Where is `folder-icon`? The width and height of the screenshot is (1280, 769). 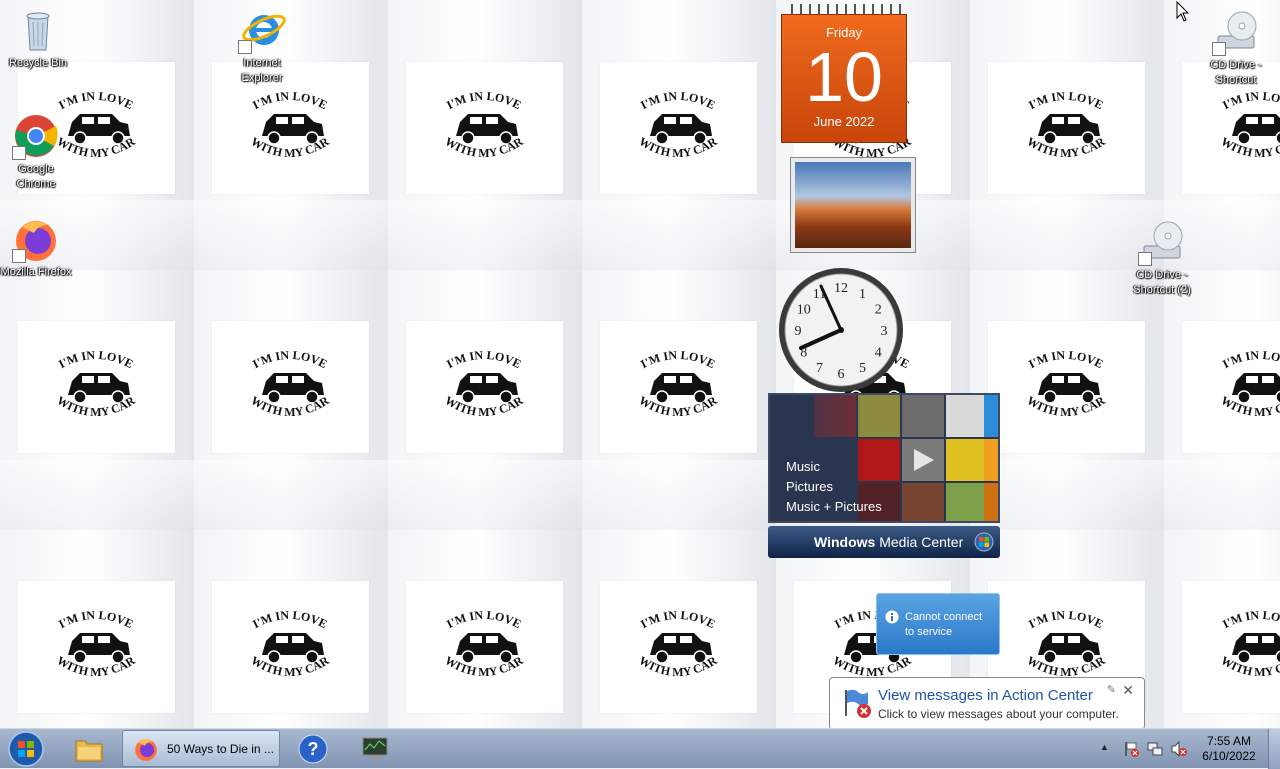
folder-icon is located at coordinates (89, 751).